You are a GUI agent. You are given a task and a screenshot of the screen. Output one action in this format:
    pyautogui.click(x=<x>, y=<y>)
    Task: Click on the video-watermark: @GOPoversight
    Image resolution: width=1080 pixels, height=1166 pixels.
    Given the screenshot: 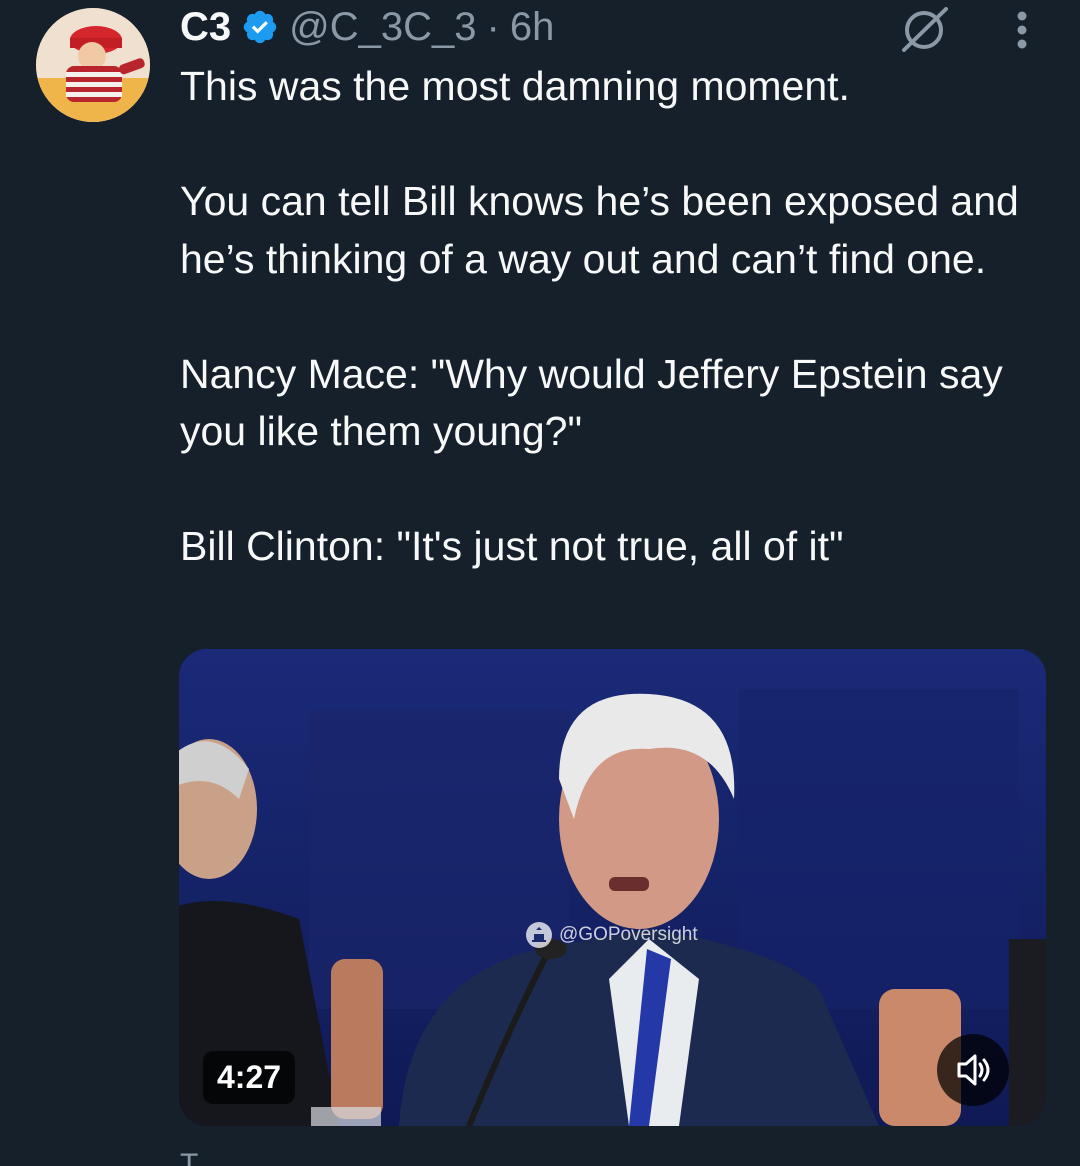 What is the action you would take?
    pyautogui.click(x=611, y=935)
    